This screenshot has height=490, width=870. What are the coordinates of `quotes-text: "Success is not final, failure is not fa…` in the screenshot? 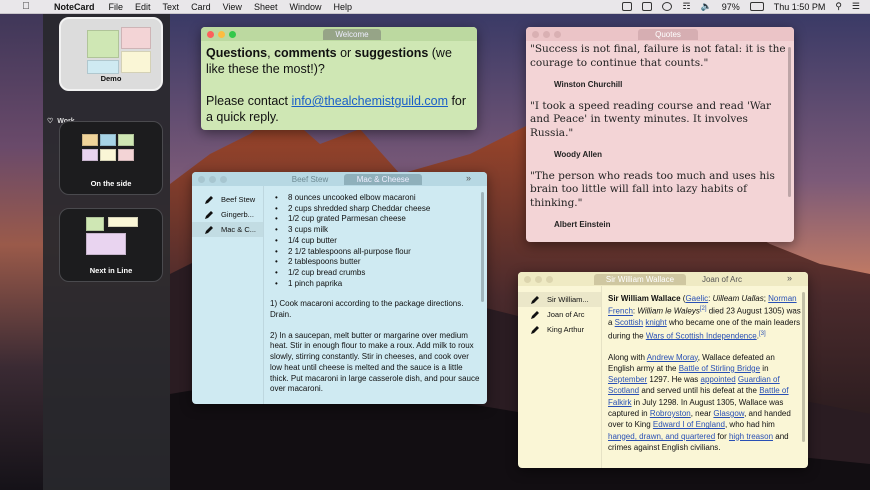 It's located at (660, 141).